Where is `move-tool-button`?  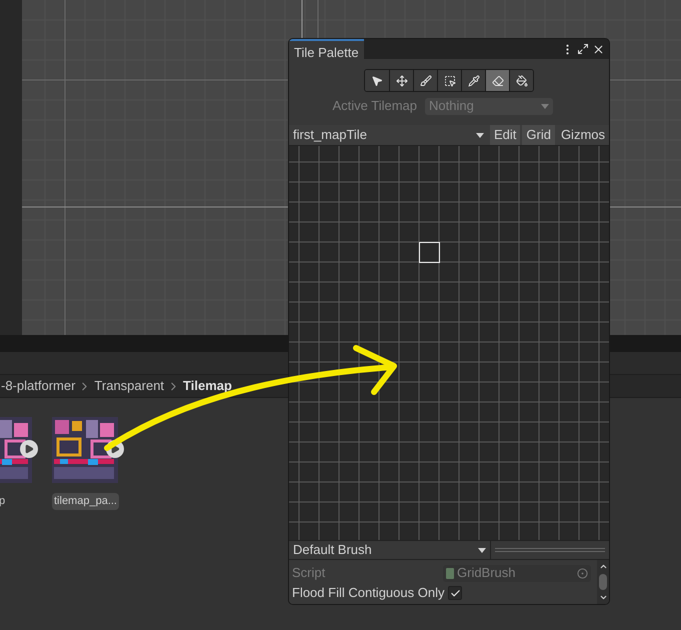
move-tool-button is located at coordinates (401, 80).